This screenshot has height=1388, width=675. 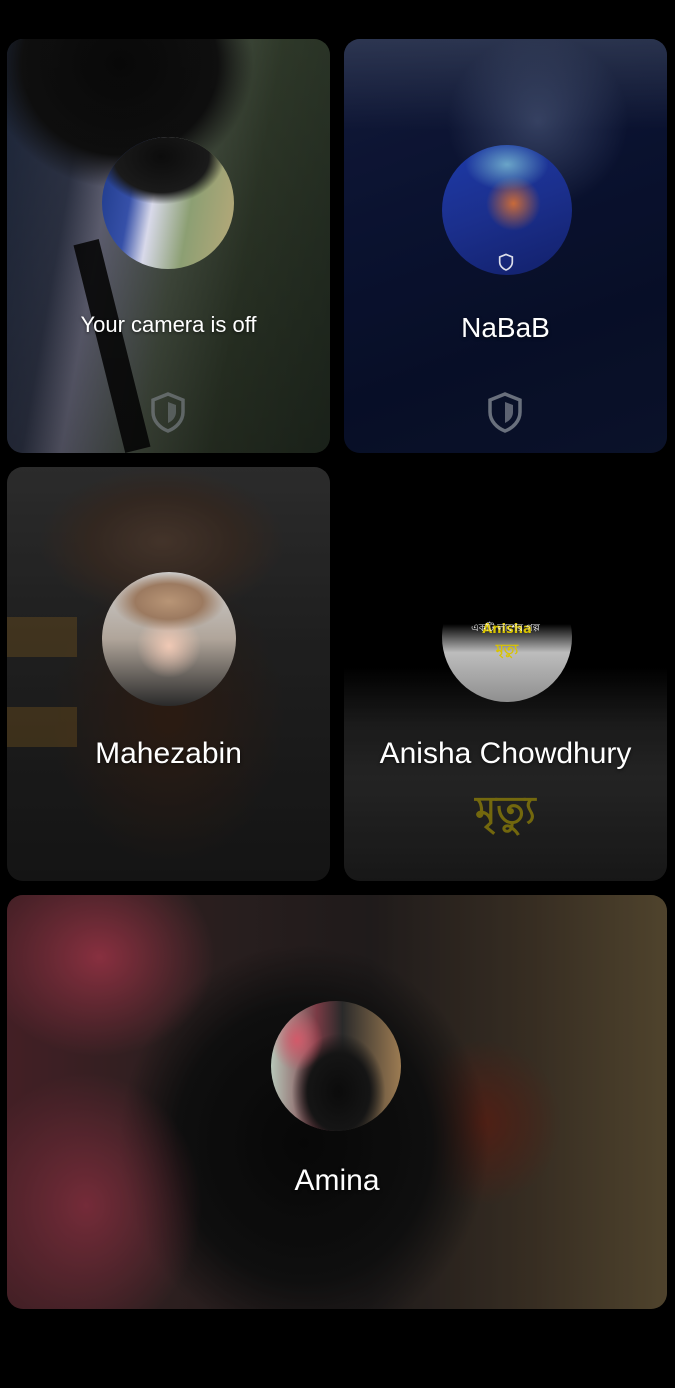 I want to click on participant-name: Your camera is off, so click(x=168, y=324).